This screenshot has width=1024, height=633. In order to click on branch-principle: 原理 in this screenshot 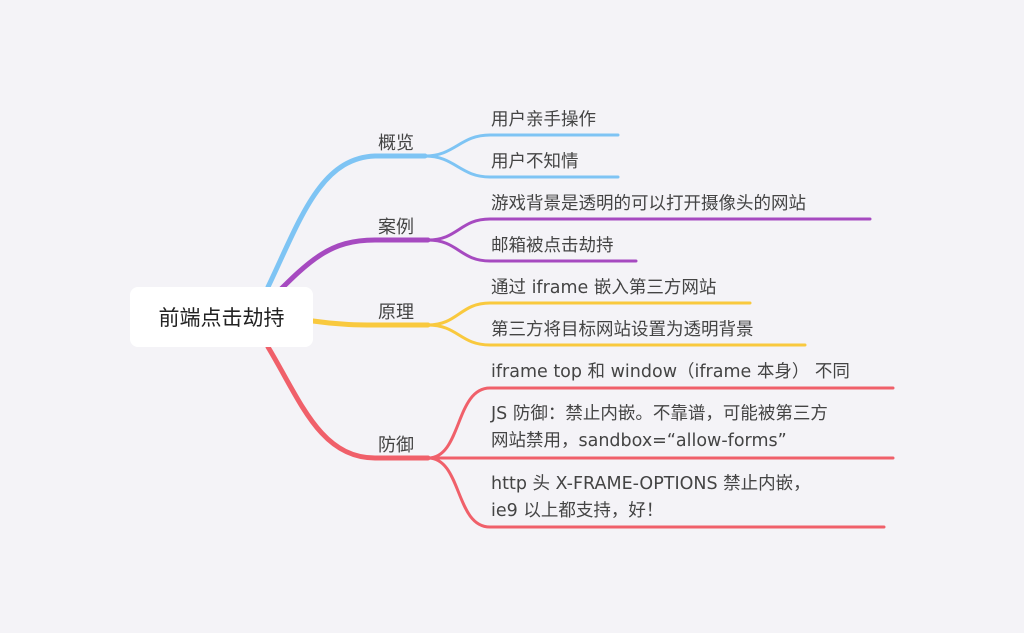, I will do `click(396, 311)`.